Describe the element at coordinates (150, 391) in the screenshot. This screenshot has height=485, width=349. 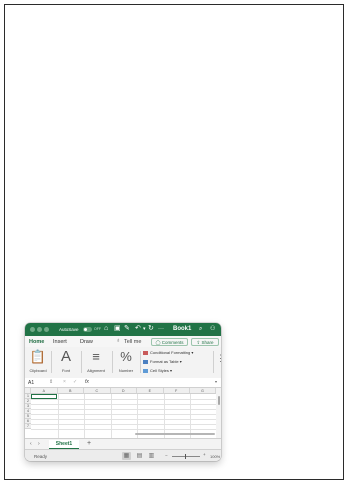
I see `column-header: E` at that location.